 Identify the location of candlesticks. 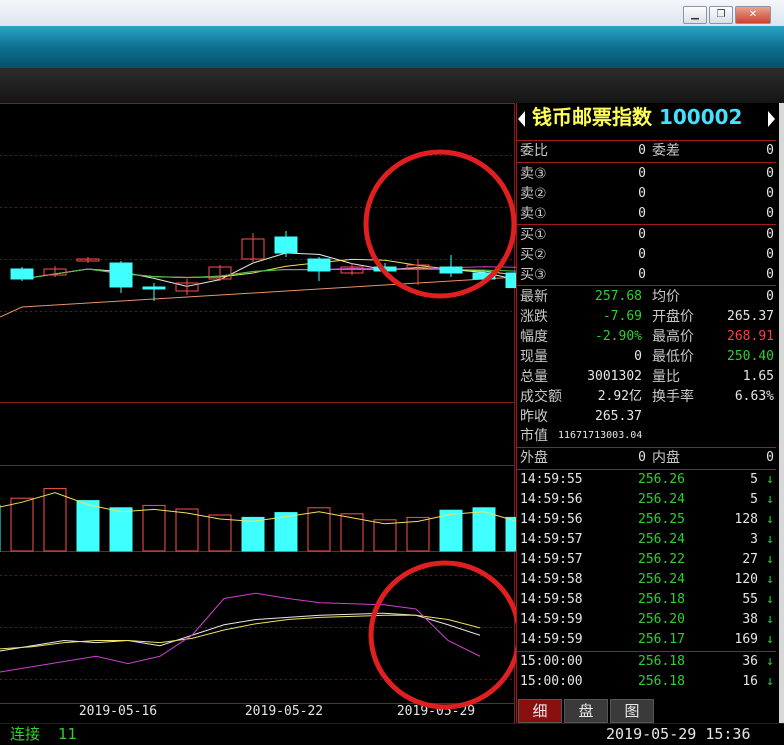
(263, 266).